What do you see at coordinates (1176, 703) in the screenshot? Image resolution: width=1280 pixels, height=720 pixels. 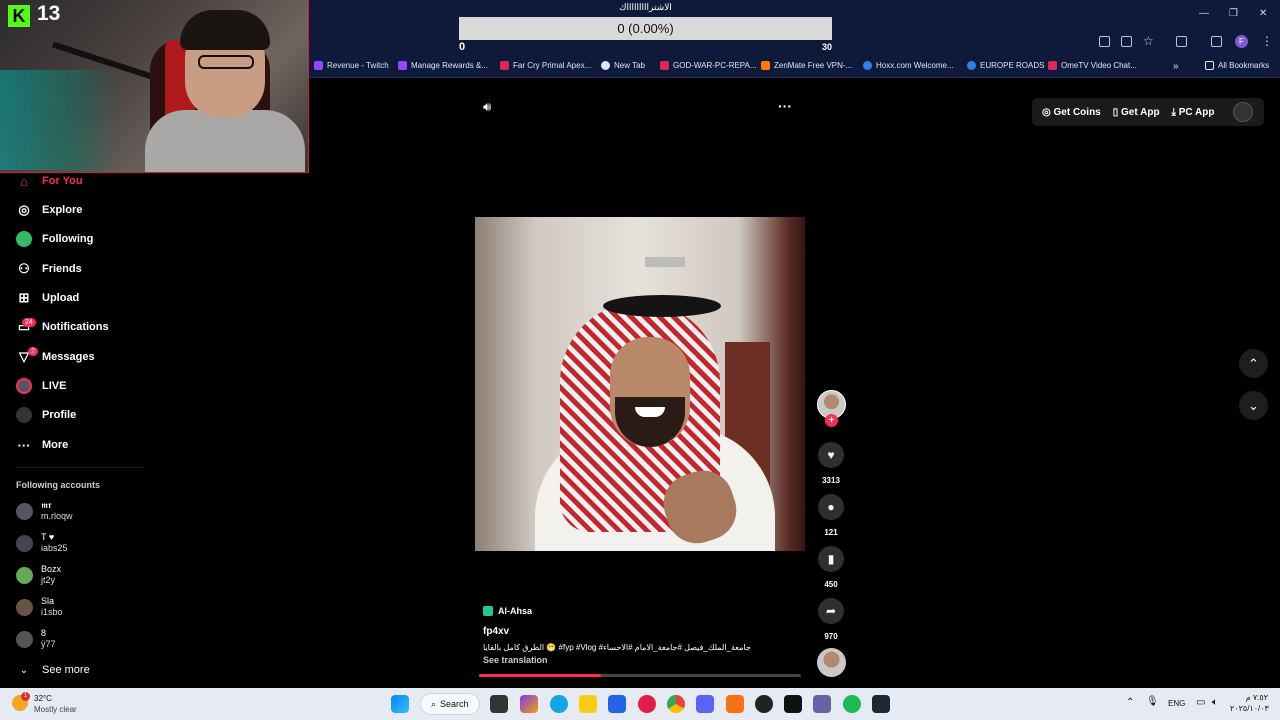 I see `language-indicator: ENG` at bounding box center [1176, 703].